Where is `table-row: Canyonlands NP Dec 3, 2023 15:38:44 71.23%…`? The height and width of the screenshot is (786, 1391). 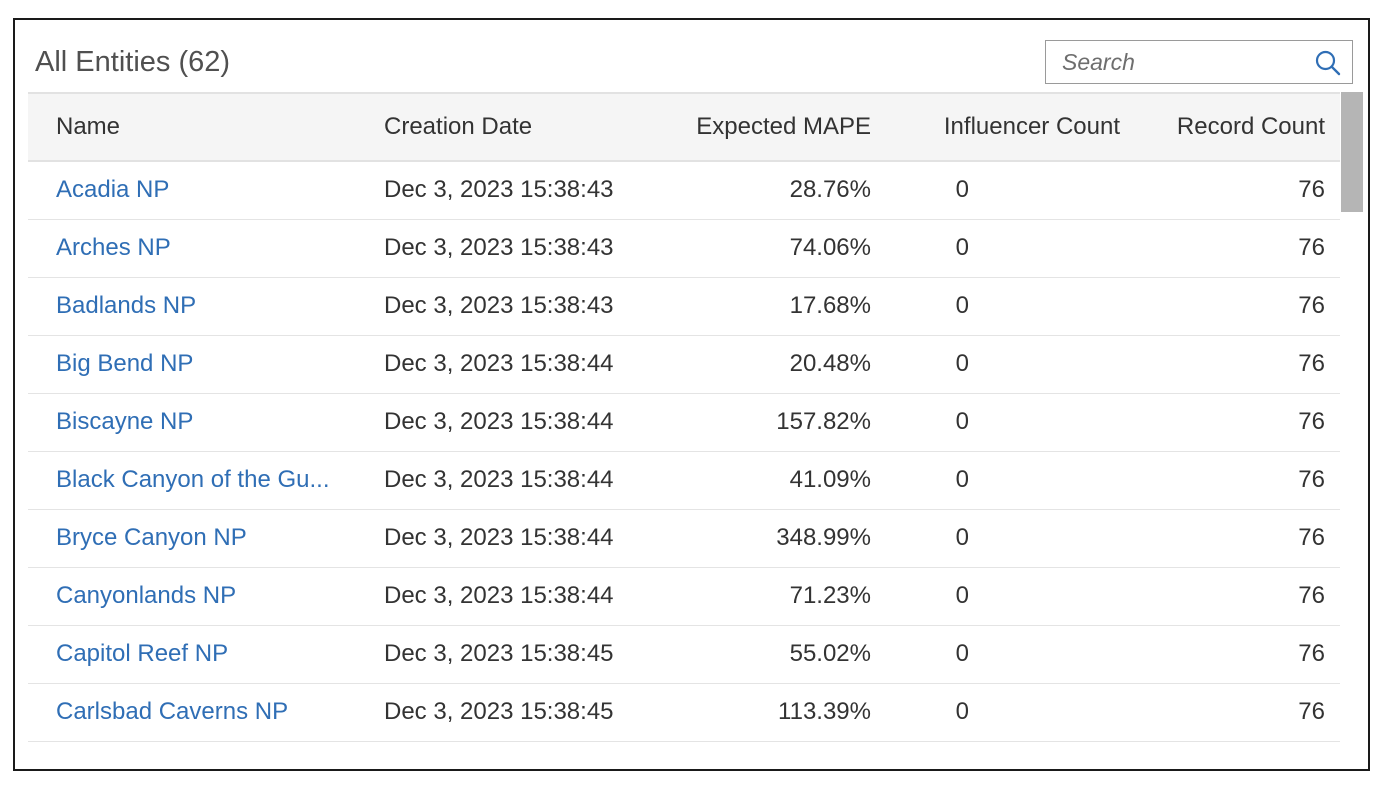
table-row: Canyonlands NP Dec 3, 2023 15:38:44 71.23%… is located at coordinates (684, 596).